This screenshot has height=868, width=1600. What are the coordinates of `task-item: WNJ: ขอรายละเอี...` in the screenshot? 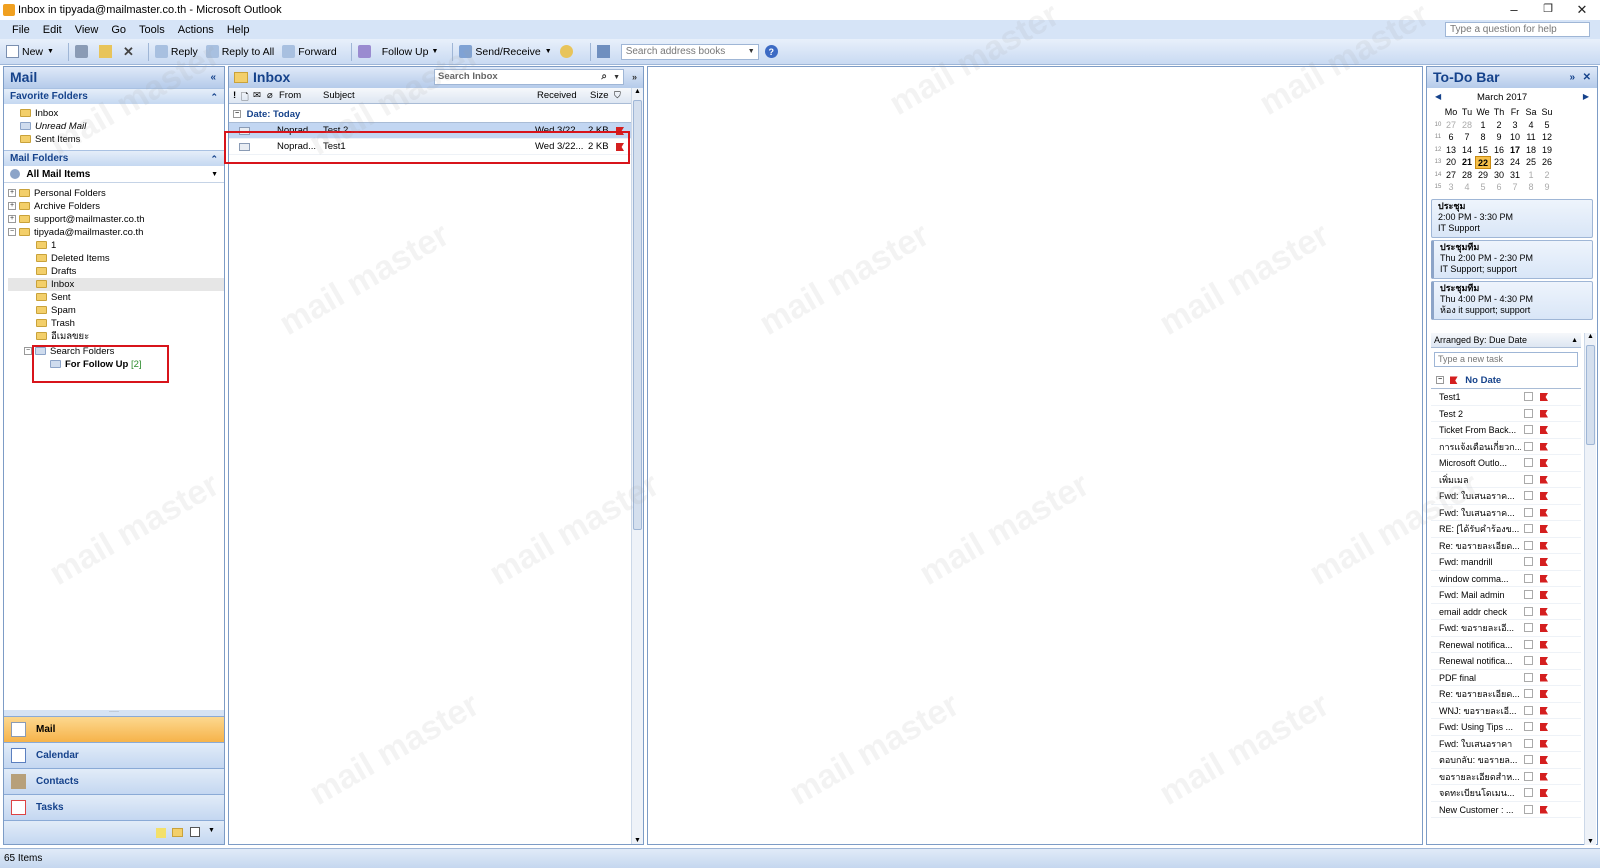 It's located at (1506, 711).